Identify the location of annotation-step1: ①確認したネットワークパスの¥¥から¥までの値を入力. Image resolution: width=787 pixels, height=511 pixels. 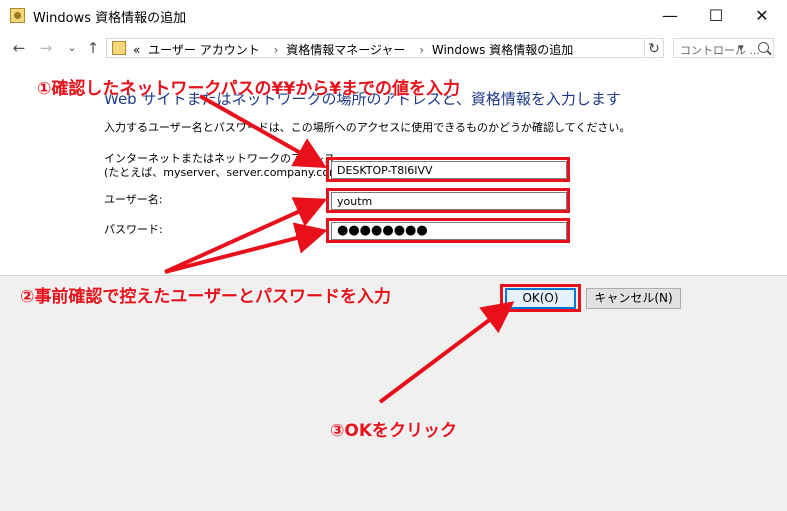
(249, 89).